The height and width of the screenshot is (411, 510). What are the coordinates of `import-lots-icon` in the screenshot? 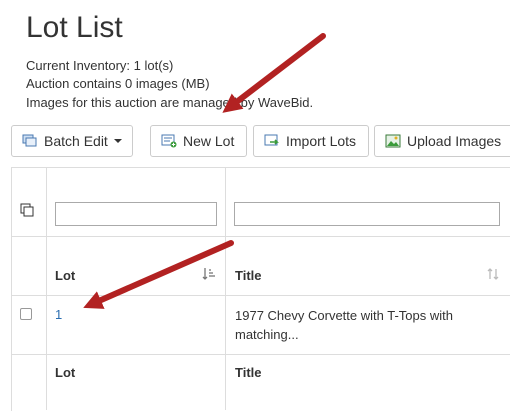 It's located at (272, 141).